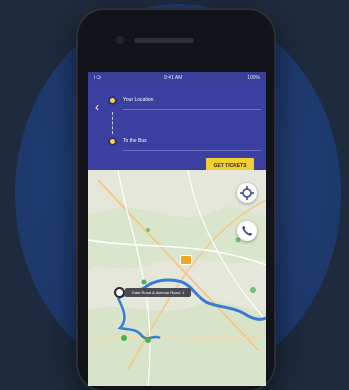 Image resolution: width=349 pixels, height=390 pixels. I want to click on status-bar: Ꭵ ❍ 9:41 AM 100%, so click(177, 78).